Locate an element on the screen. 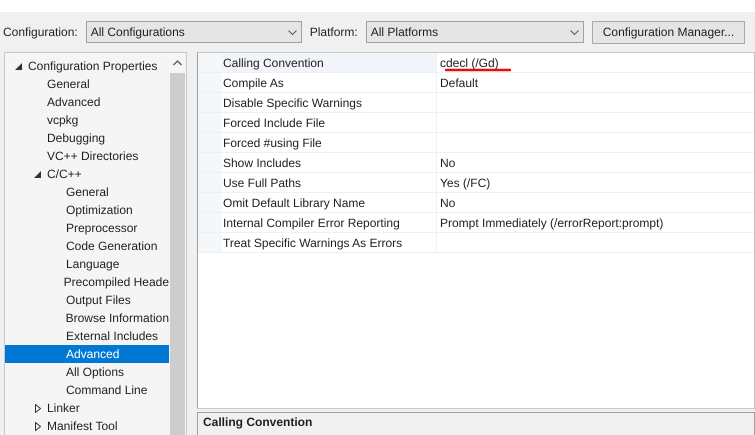 This screenshot has height=435, width=755. tree-item: Debugging is located at coordinates (87, 138).